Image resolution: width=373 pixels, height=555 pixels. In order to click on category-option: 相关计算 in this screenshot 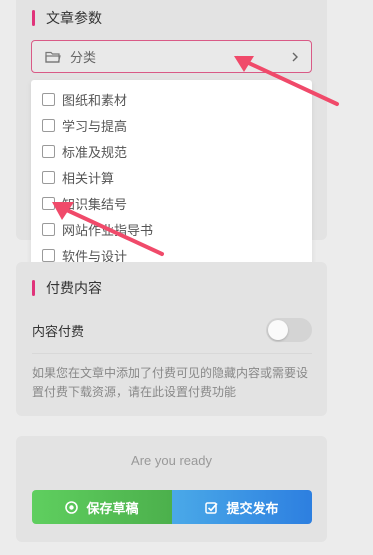, I will do `click(171, 177)`.